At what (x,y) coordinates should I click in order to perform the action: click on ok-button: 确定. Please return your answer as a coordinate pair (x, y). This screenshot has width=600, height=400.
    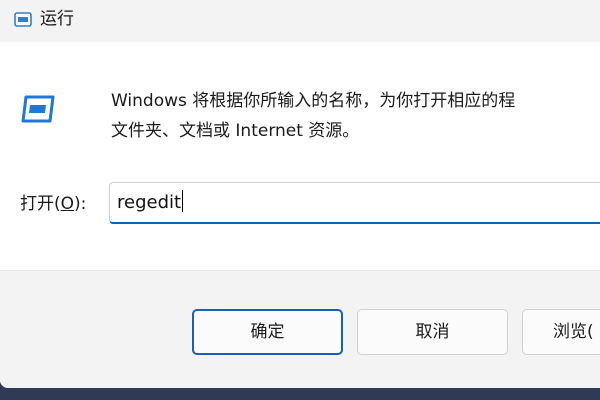
    Looking at the image, I should click on (267, 332).